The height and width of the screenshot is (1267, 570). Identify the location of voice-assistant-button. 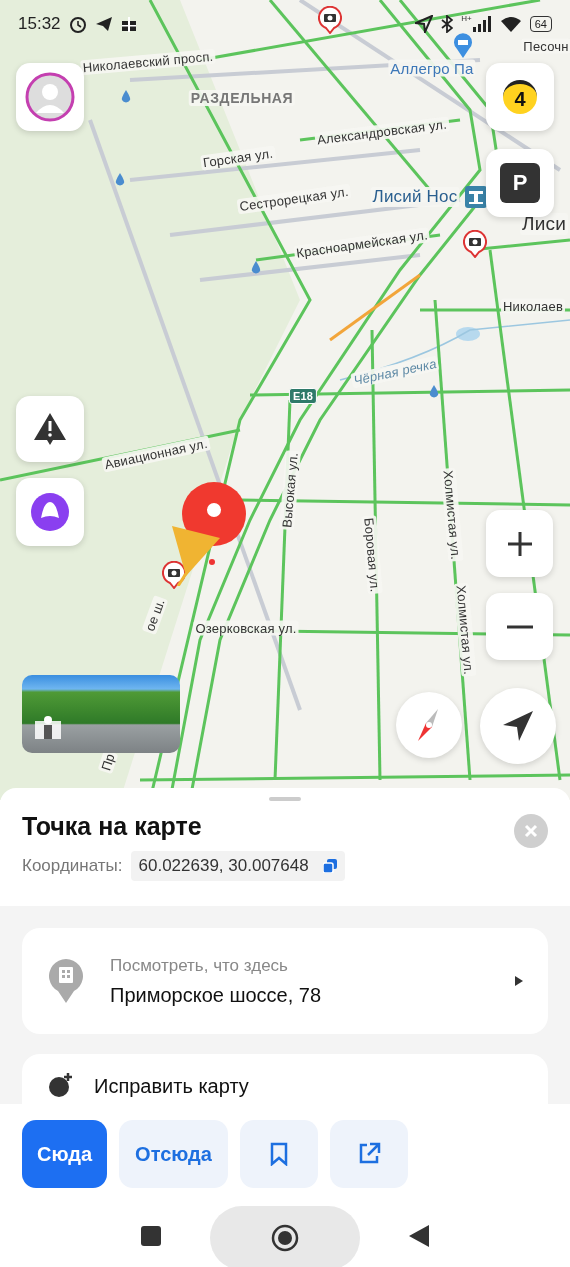
(50, 512).